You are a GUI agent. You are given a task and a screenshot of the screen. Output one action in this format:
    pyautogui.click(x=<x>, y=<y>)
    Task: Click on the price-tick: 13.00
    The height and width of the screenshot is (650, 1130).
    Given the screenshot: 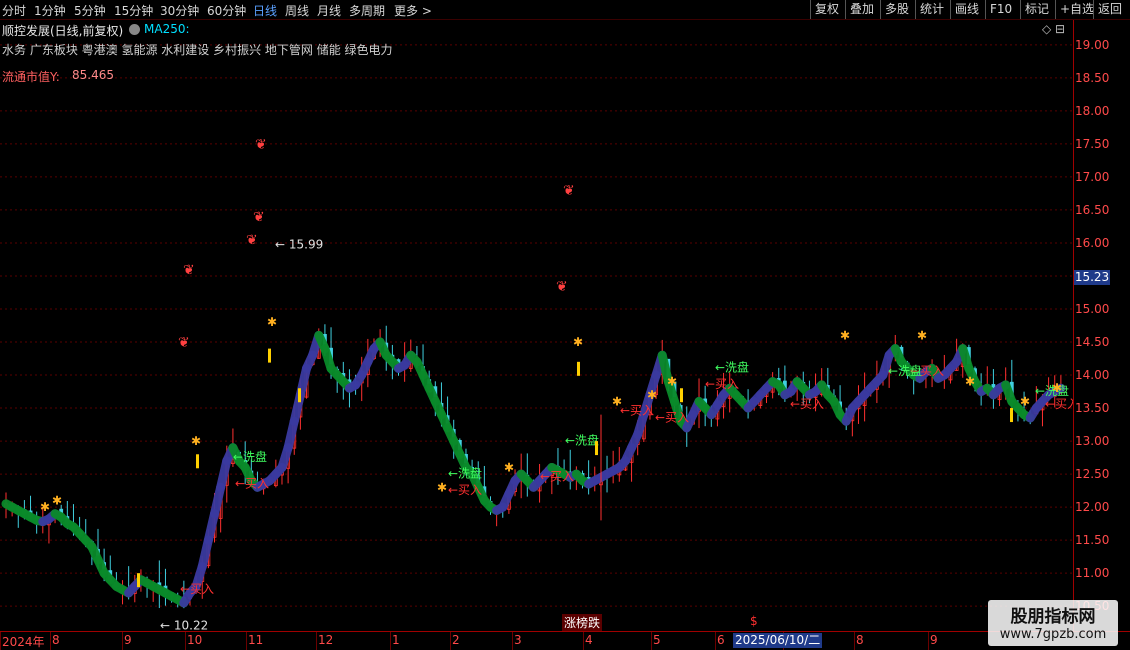 What is the action you would take?
    pyautogui.click(x=1092, y=441)
    